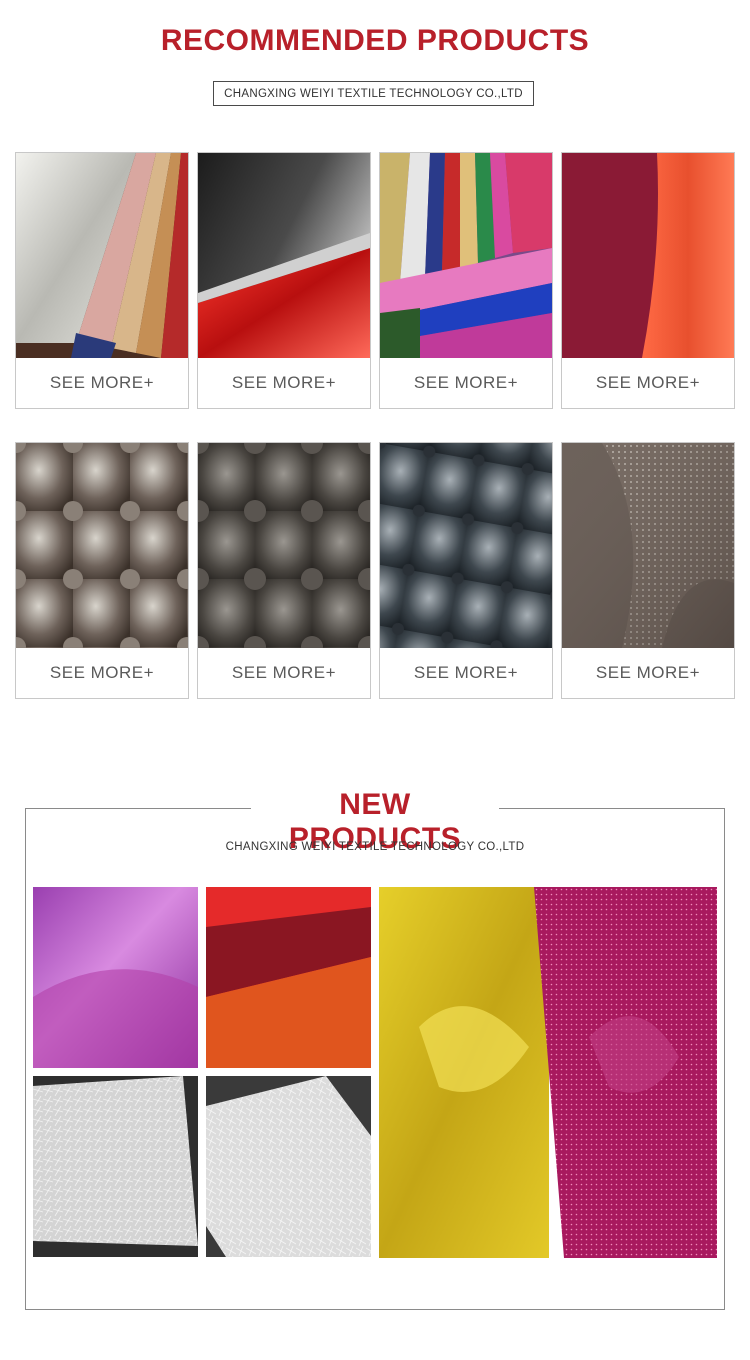  I want to click on new-product-image-white-nonwoven-sheet, so click(288, 1166).